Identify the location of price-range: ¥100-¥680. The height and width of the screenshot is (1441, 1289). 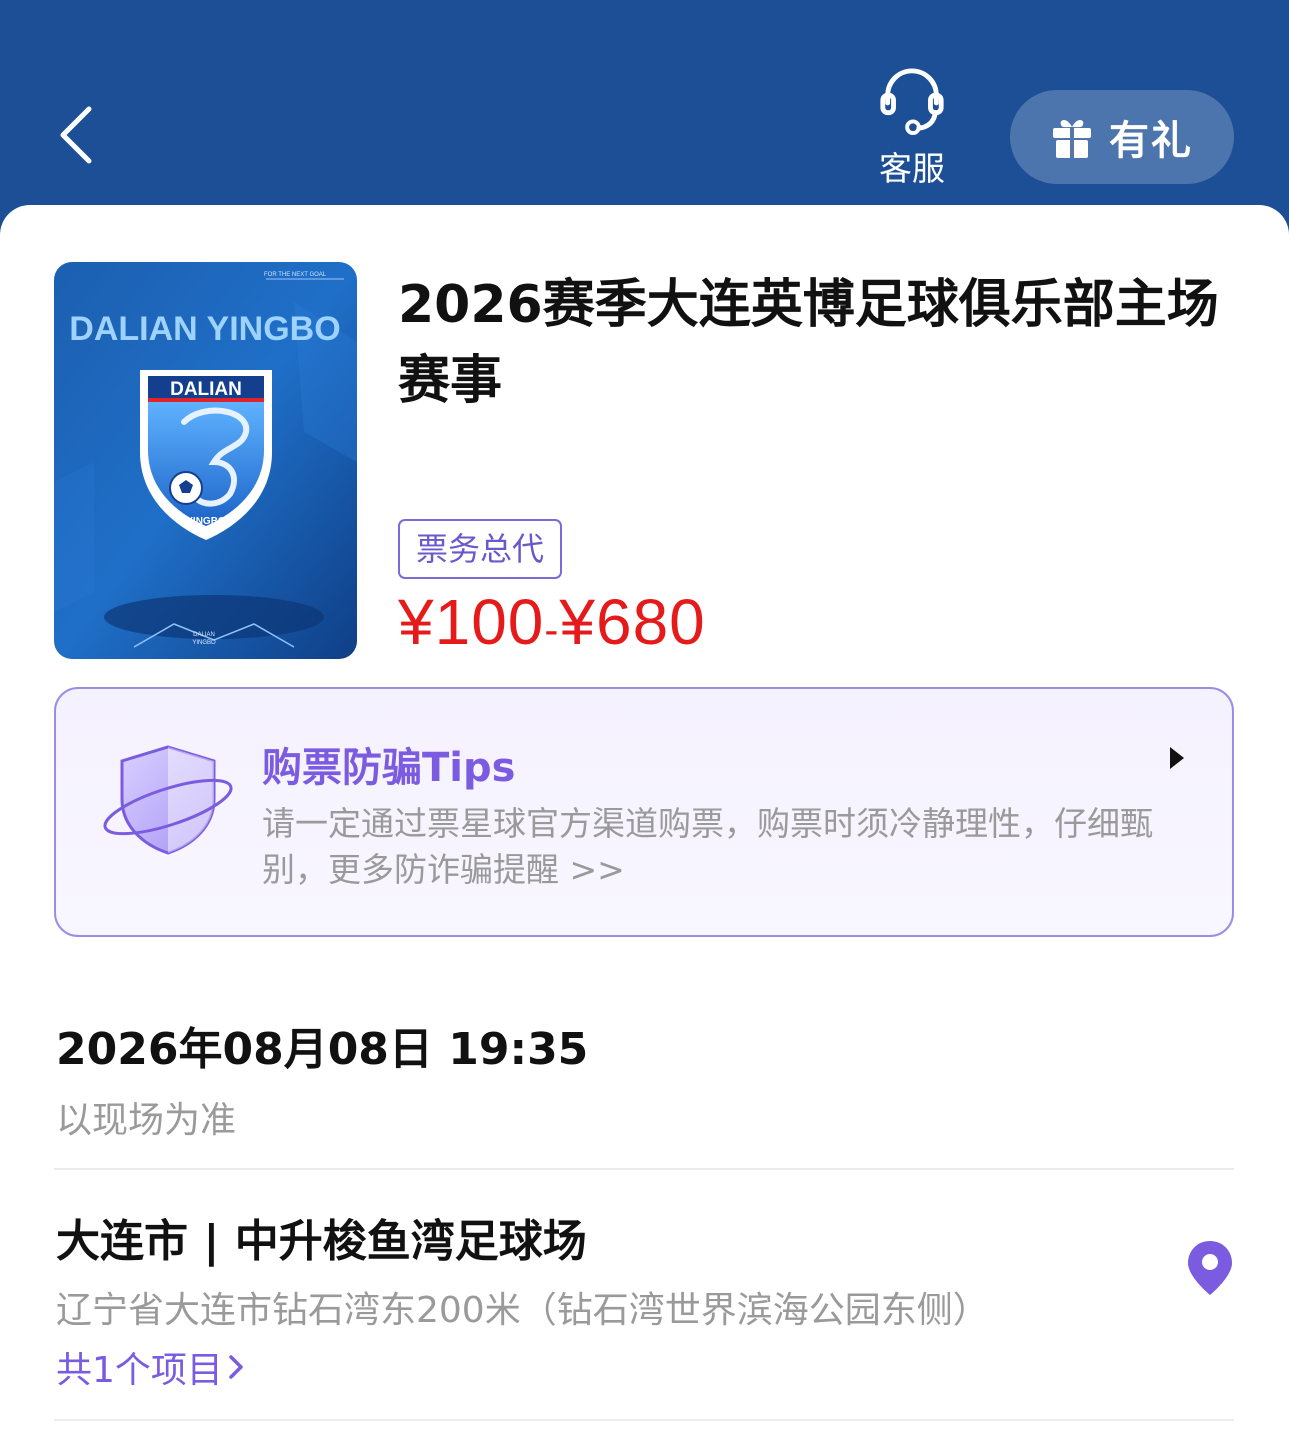
(552, 622).